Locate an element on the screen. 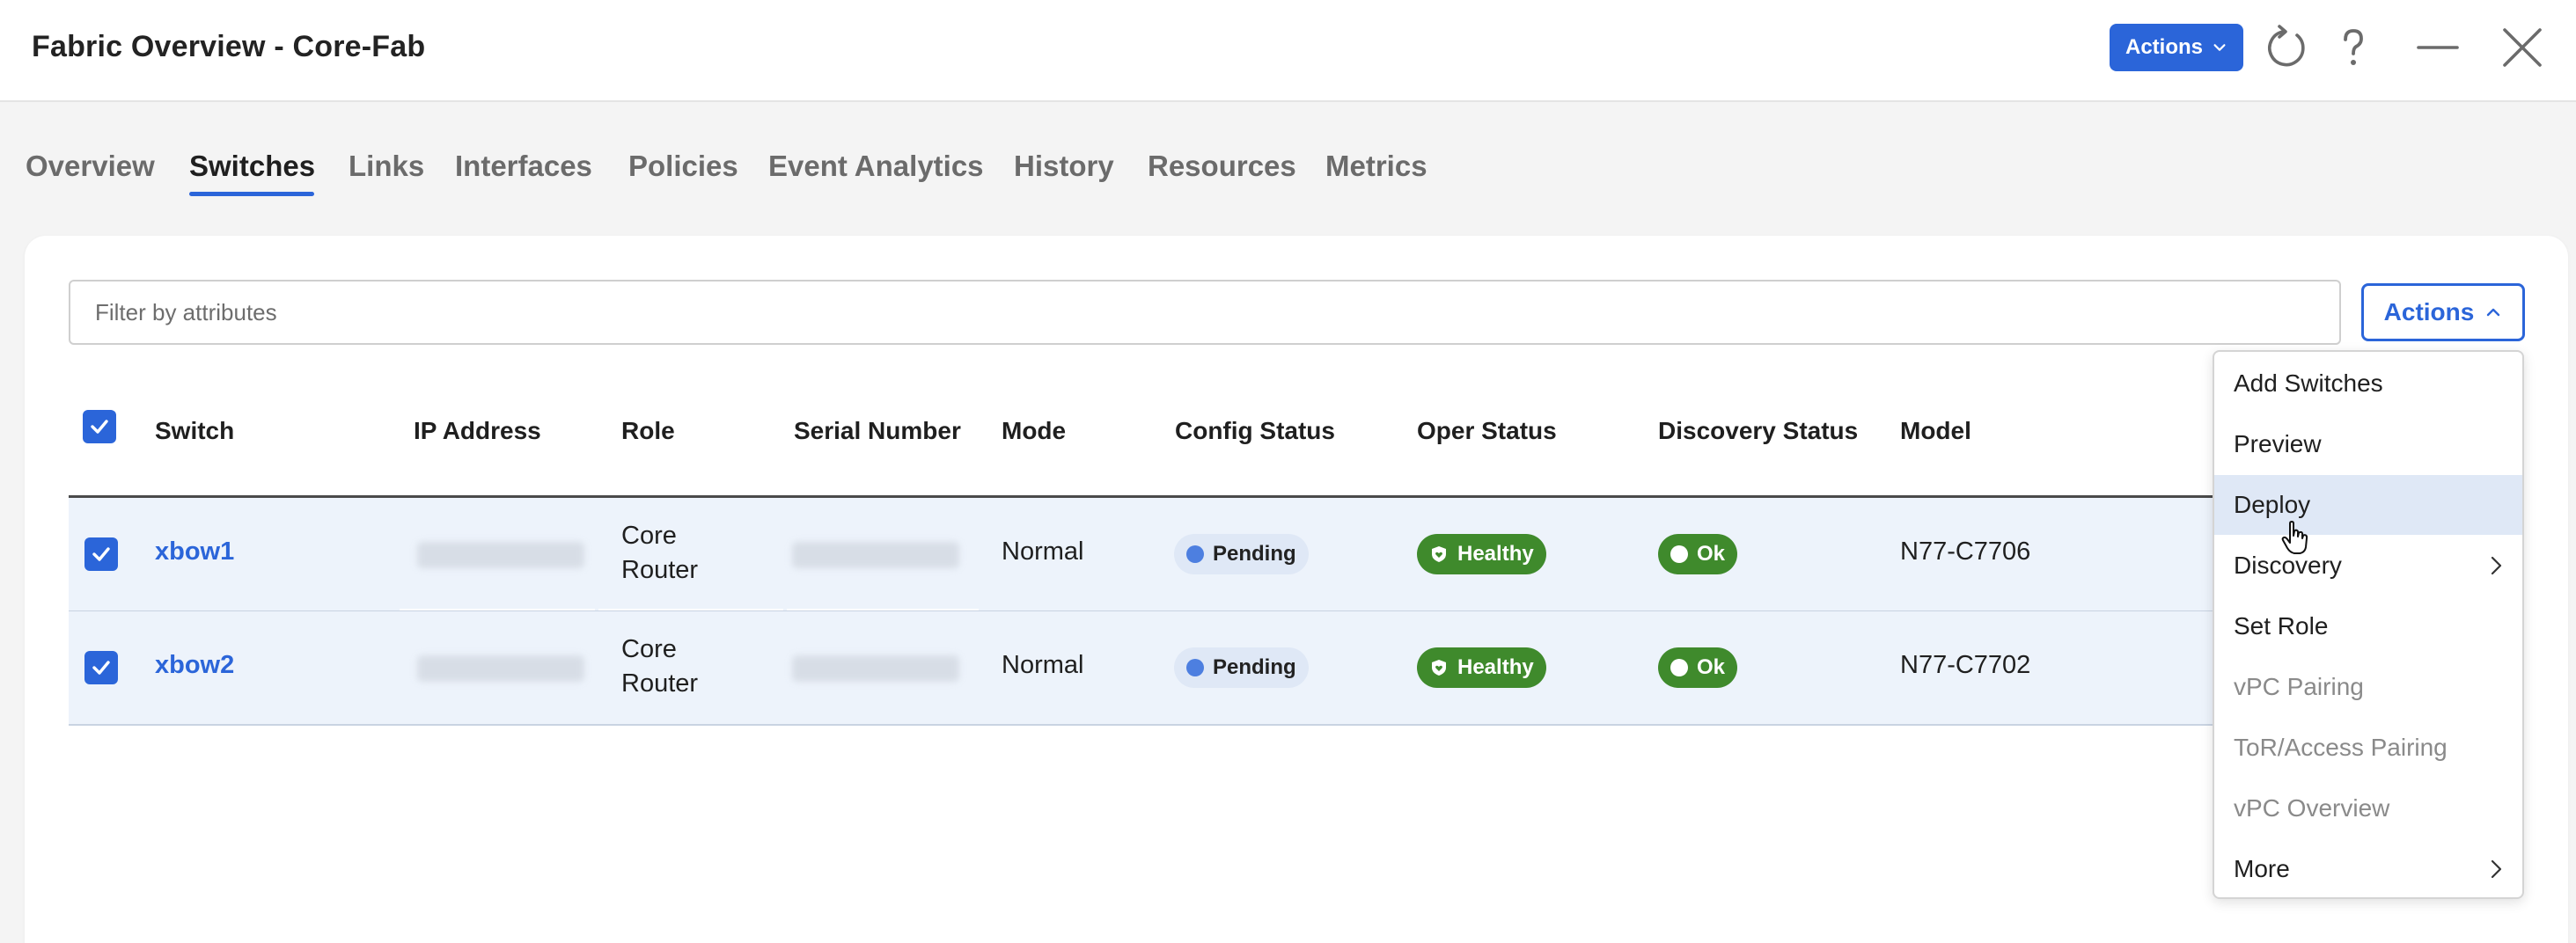 The width and height of the screenshot is (2576, 943). table-bottom-divider is located at coordinates (1142, 725).